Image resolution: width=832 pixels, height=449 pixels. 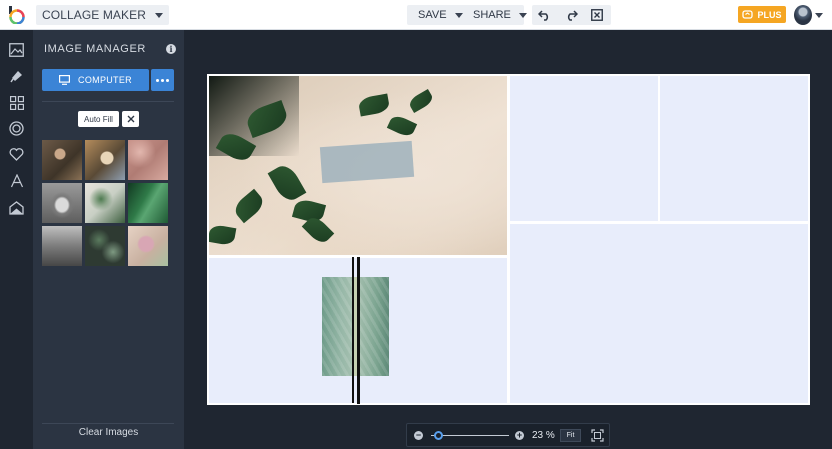 What do you see at coordinates (367, 162) in the screenshot?
I see `photo-paper-tag` at bounding box center [367, 162].